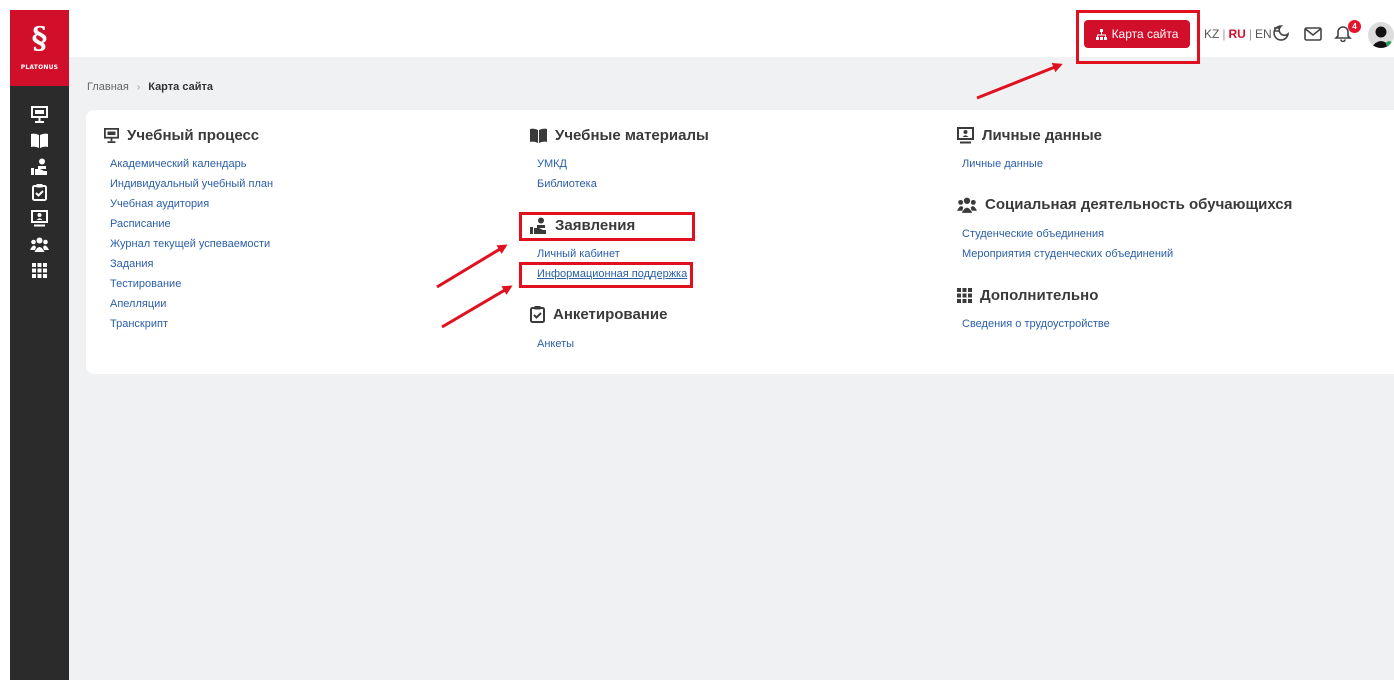 Image resolution: width=1394 pixels, height=680 pixels. Describe the element at coordinates (1138, 37) in the screenshot. I see `highlight-site-map` at that location.